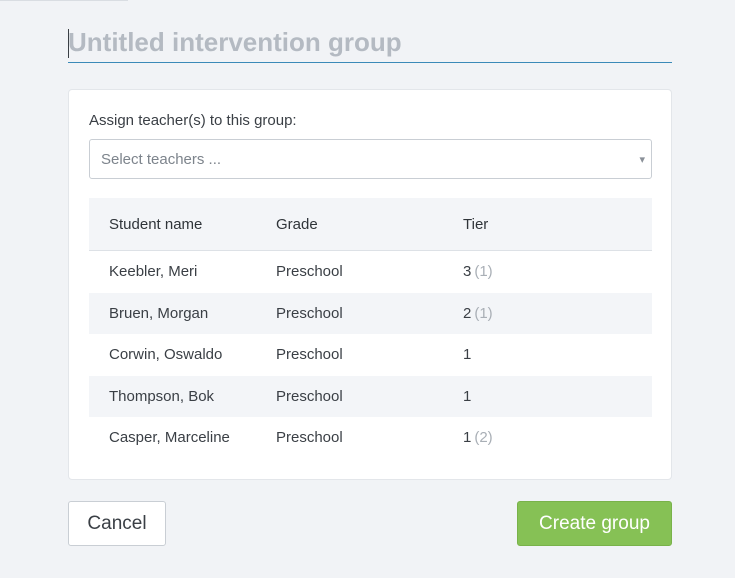  What do you see at coordinates (117, 523) in the screenshot?
I see `cancel-button: Cancel` at bounding box center [117, 523].